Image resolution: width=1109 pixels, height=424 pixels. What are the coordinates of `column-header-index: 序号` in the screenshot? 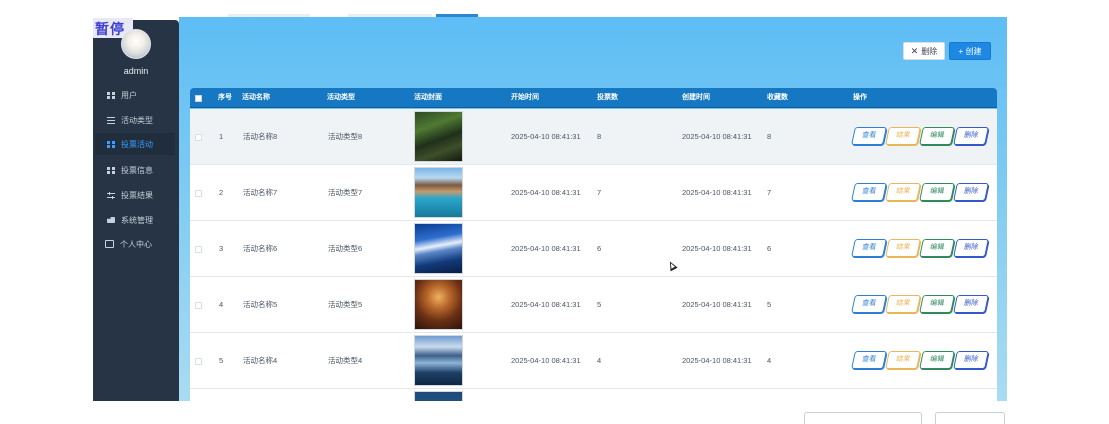 It's located at (225, 97).